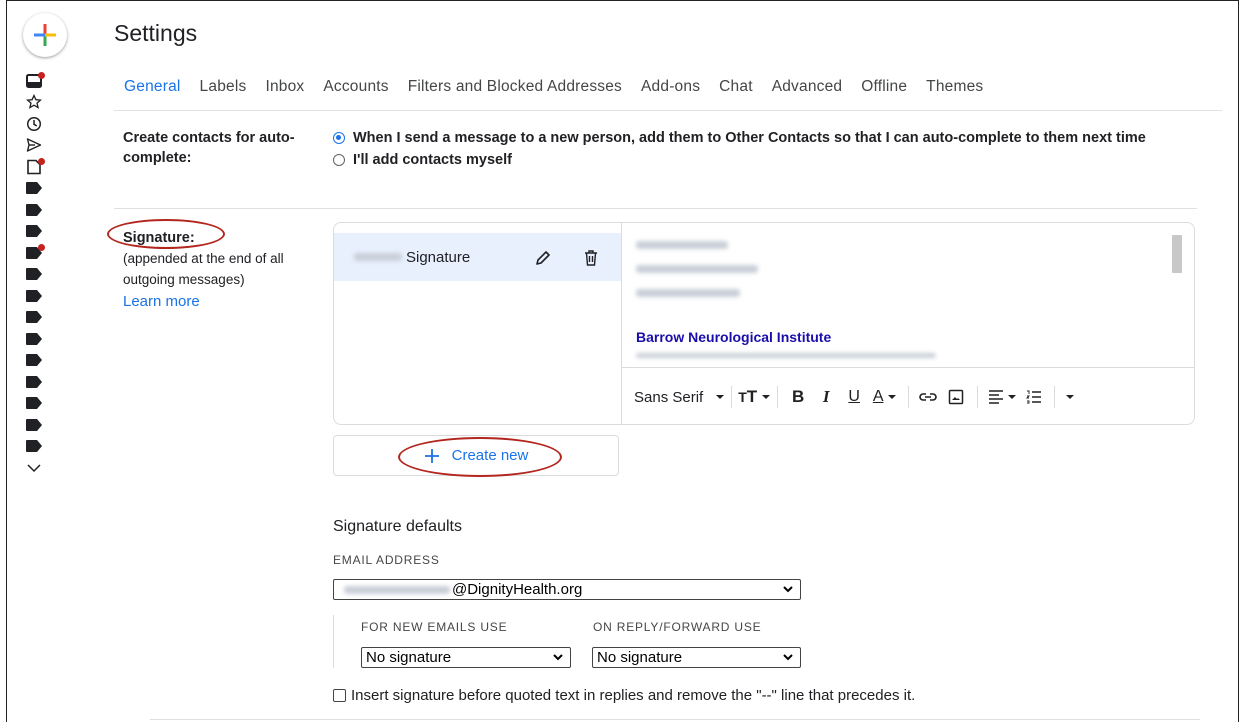 Image resolution: width=1245 pixels, height=722 pixels. What do you see at coordinates (807, 87) in the screenshot?
I see `tab-advanced: Advanced` at bounding box center [807, 87].